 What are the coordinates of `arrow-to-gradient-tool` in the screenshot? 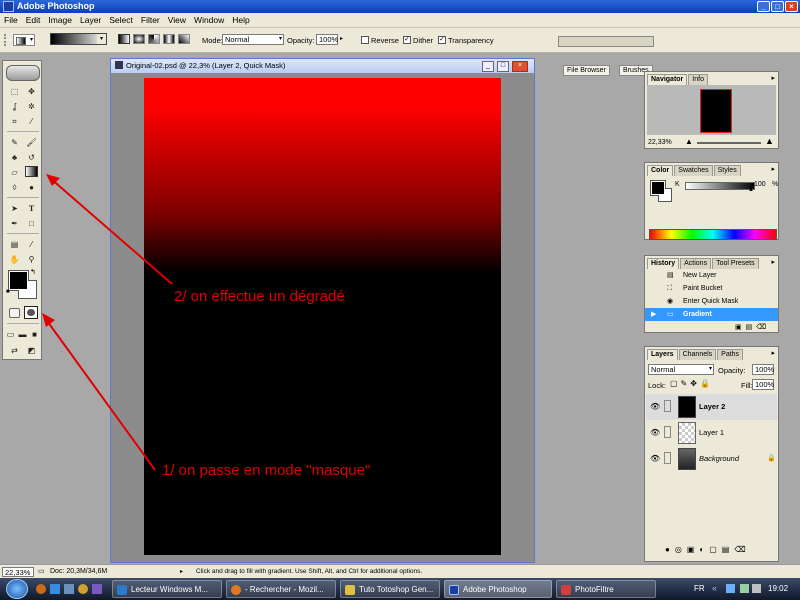 It's located at (111, 231).